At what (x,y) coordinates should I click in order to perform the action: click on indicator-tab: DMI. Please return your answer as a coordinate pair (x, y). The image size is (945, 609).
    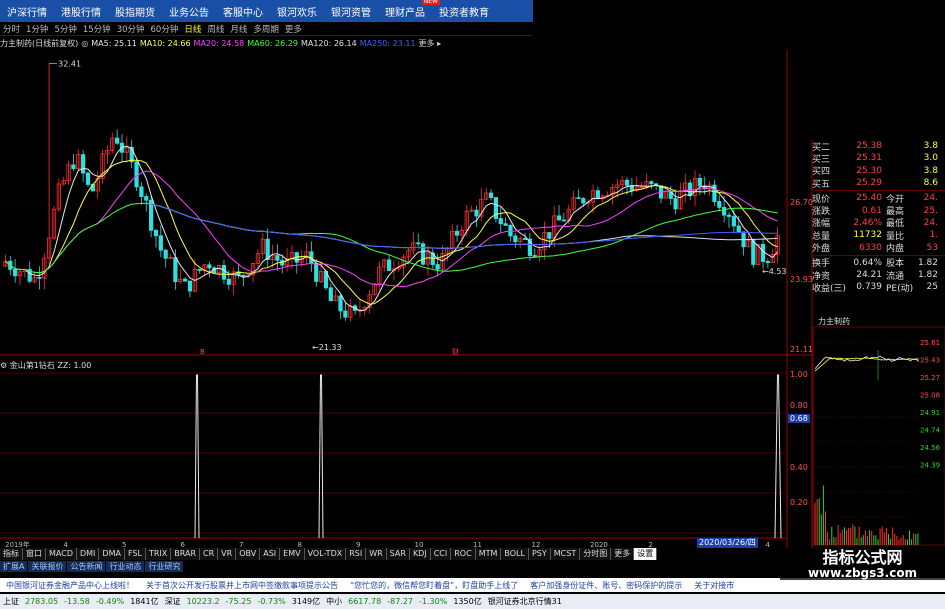
    Looking at the image, I should click on (88, 554).